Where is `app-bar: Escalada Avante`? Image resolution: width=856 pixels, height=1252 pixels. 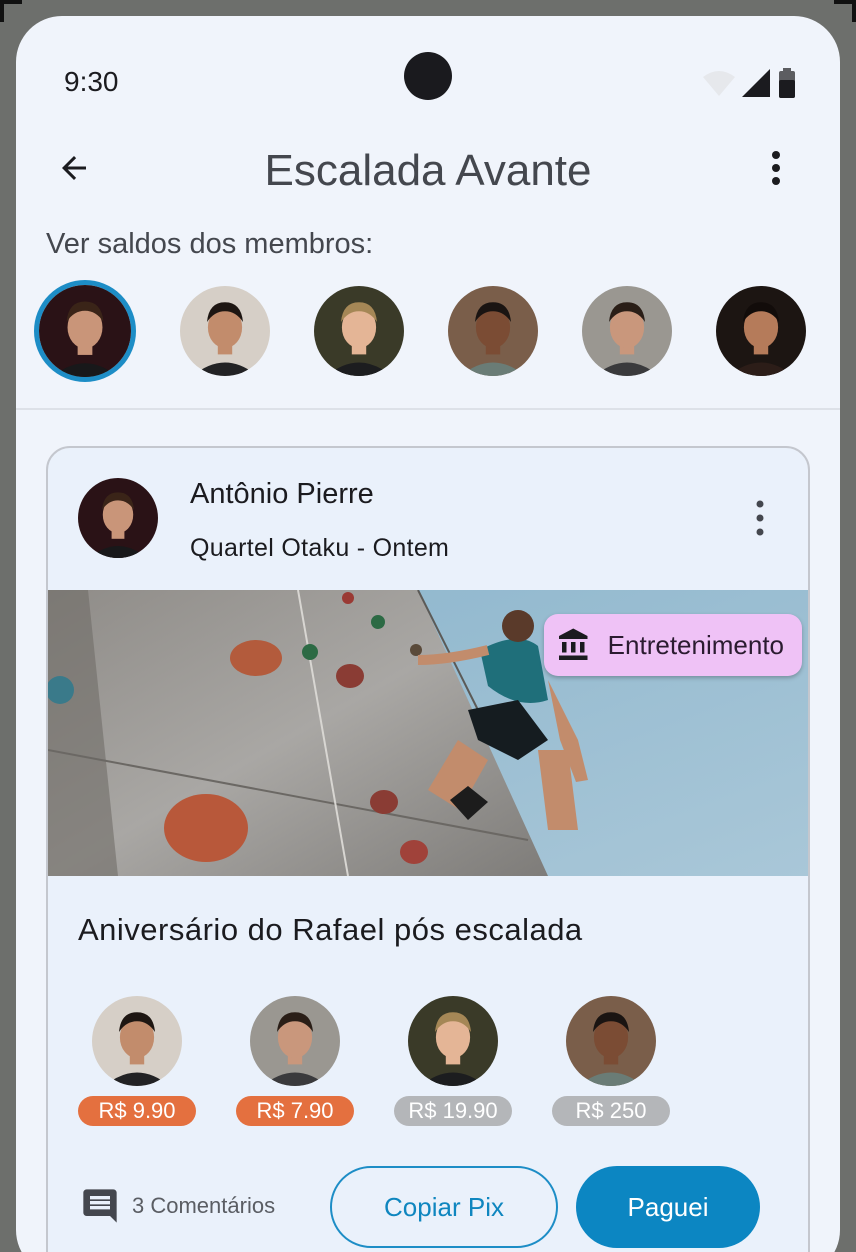
app-bar: Escalada Avante is located at coordinates (428, 176).